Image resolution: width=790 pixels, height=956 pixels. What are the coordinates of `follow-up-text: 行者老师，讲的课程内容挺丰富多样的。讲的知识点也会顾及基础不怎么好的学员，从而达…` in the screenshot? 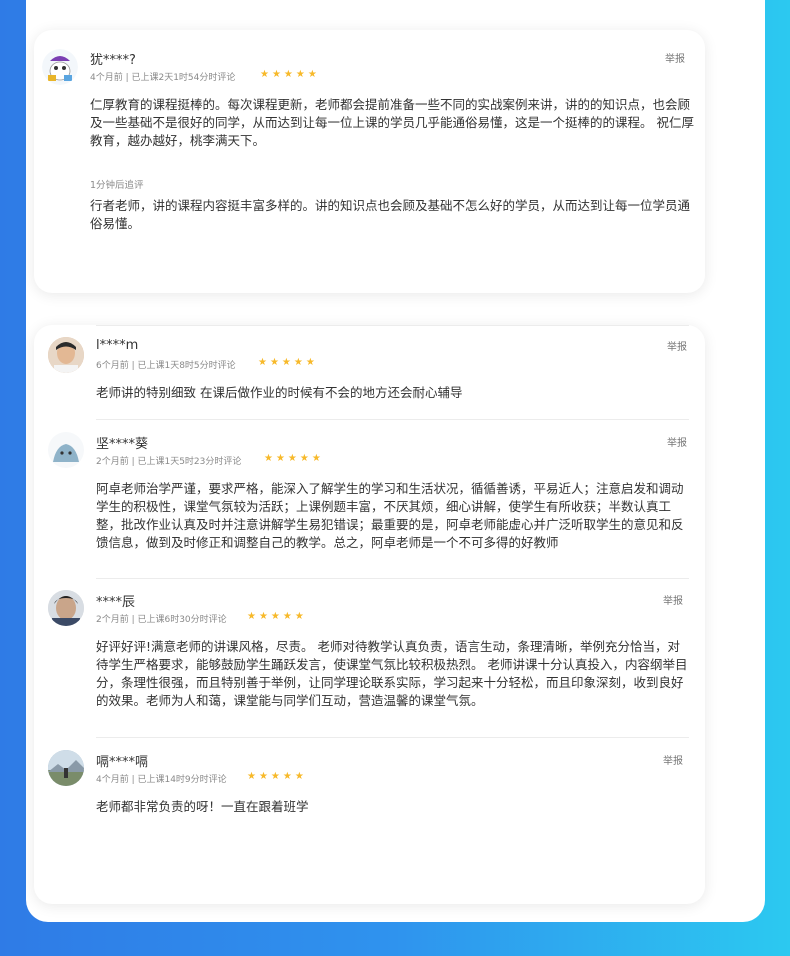 It's located at (390, 214).